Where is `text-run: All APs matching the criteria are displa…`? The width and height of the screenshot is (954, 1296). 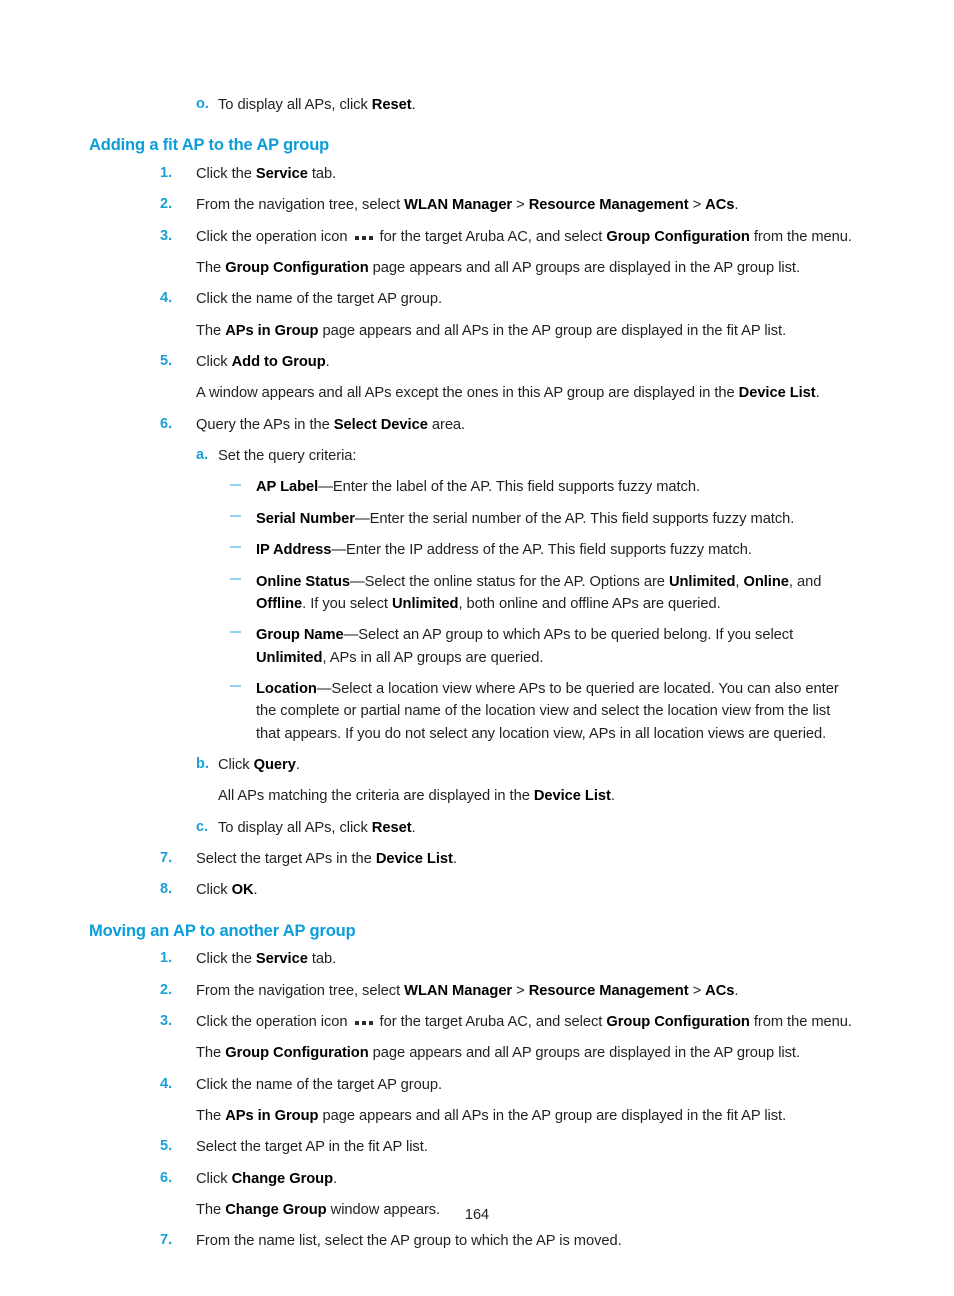 text-run: All APs matching the criteria are displa… is located at coordinates (376, 796).